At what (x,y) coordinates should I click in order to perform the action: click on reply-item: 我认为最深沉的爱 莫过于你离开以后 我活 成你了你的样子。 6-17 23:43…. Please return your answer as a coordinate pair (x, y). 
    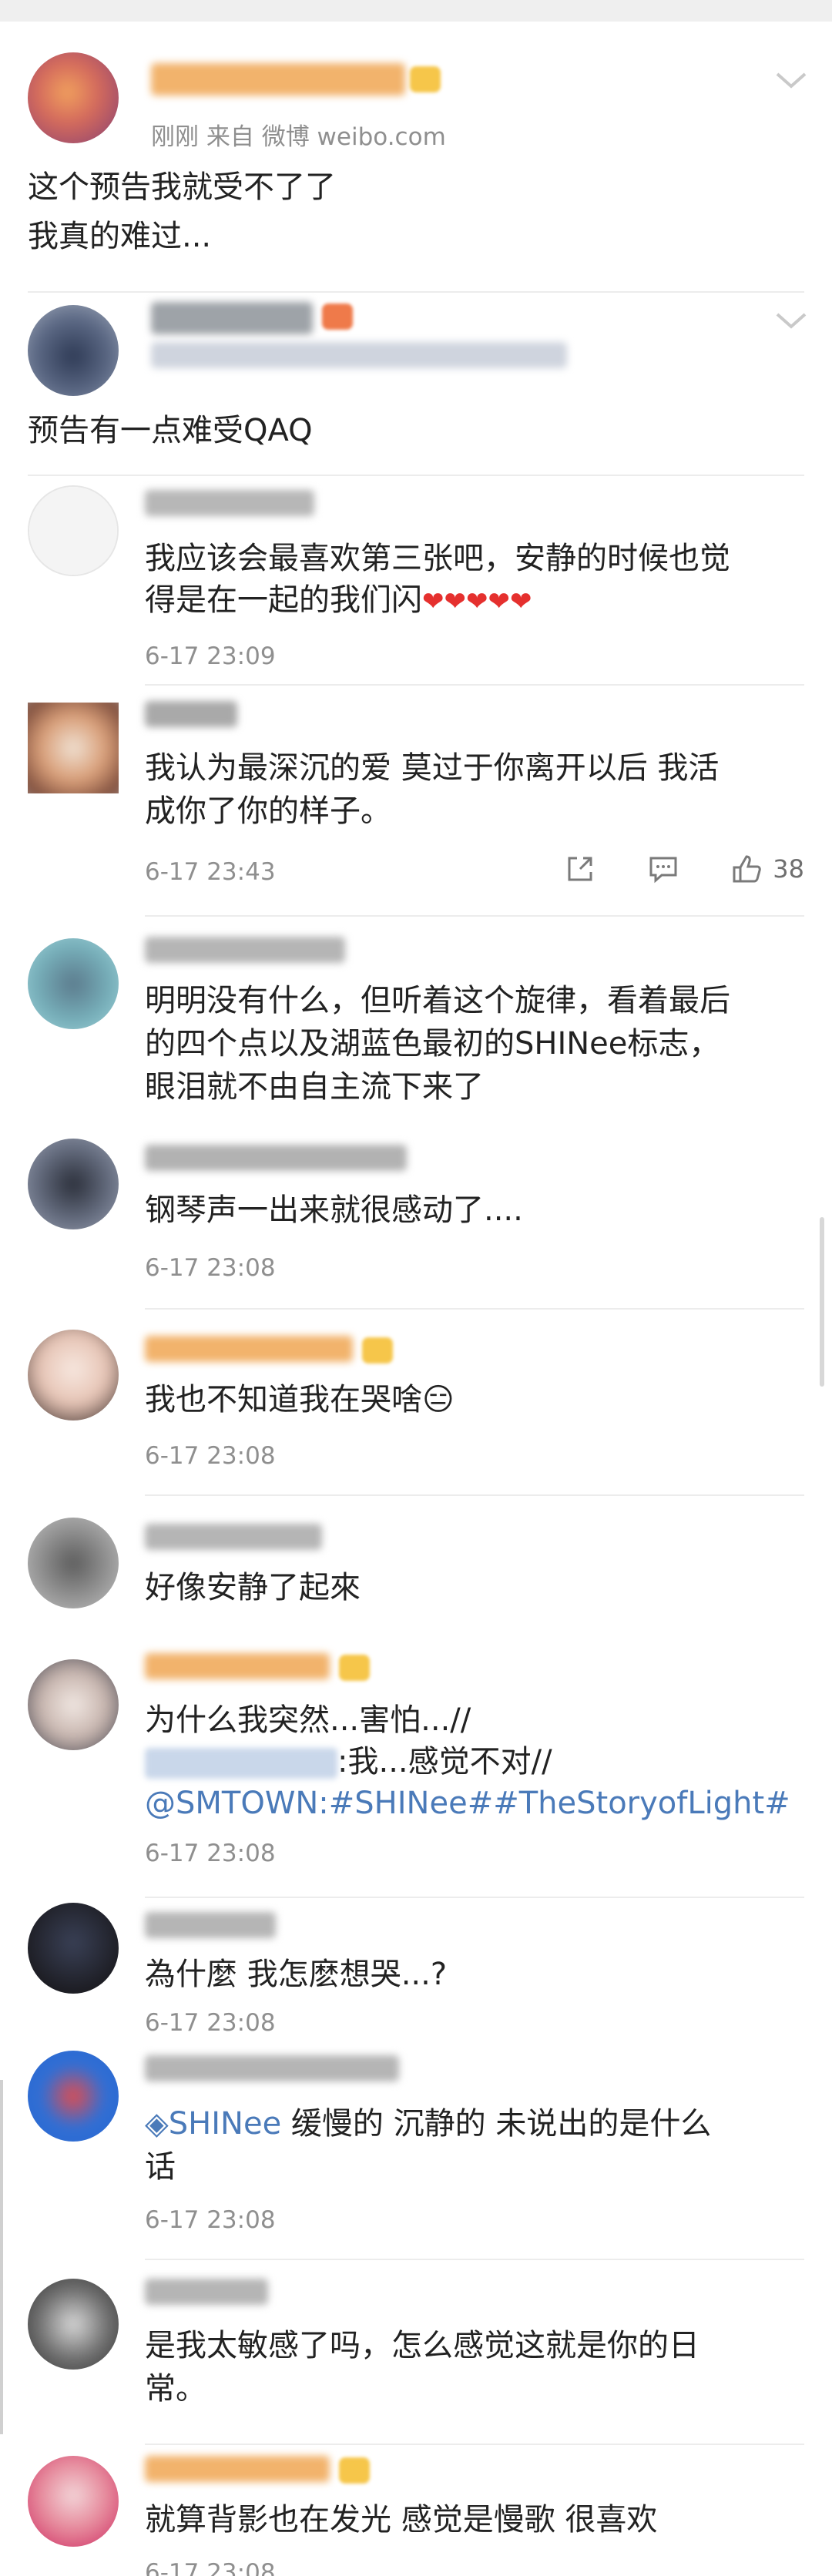
    Looking at the image, I should click on (416, 801).